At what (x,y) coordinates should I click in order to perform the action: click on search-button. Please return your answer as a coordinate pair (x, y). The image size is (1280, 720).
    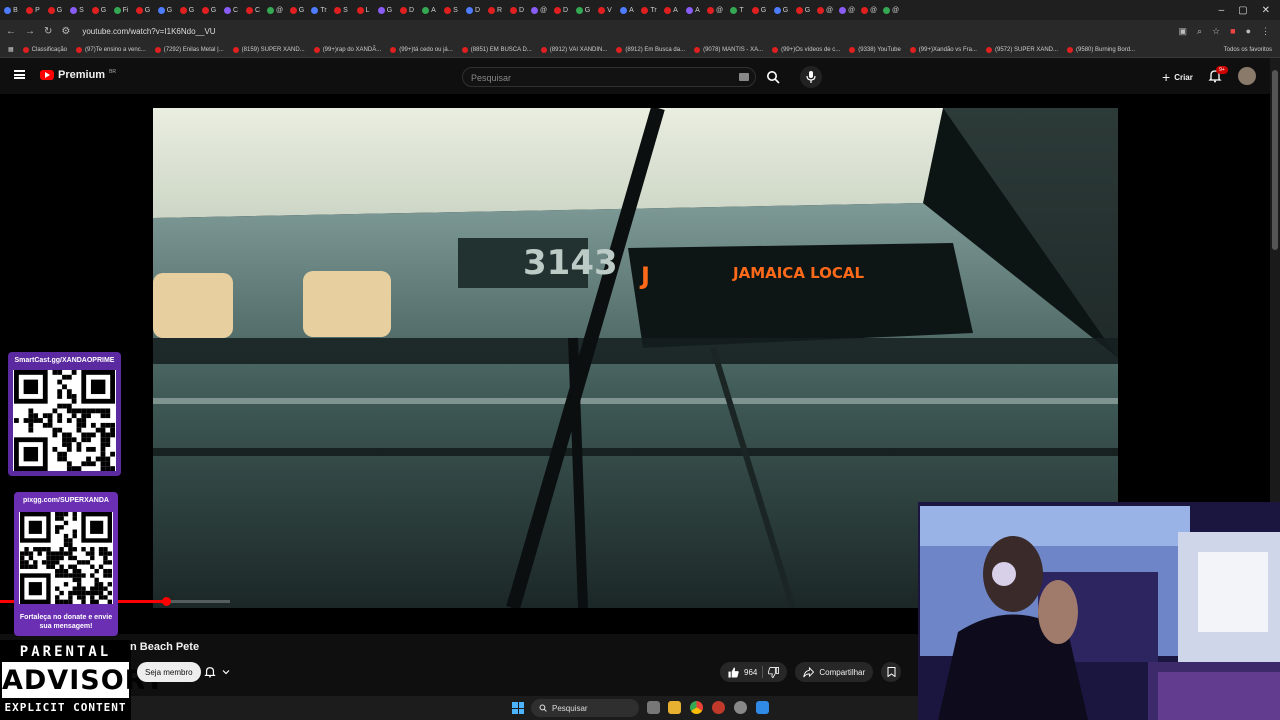
    Looking at the image, I should click on (773, 77).